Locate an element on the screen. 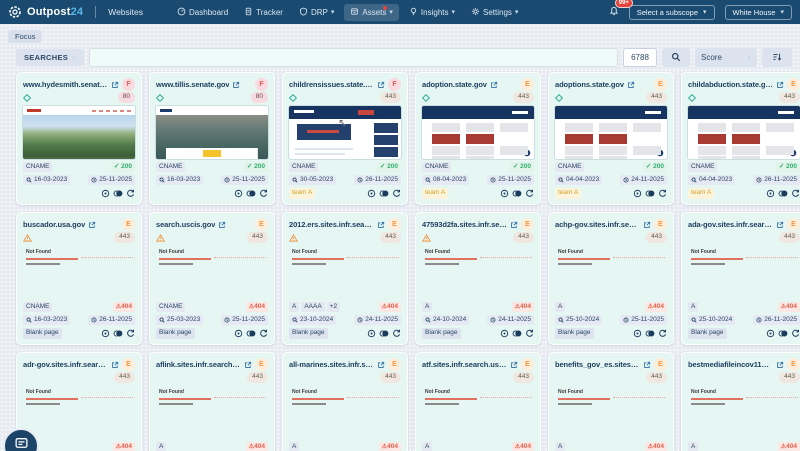 Image resolution: width=800 pixels, height=451 pixels. clock-icon is located at coordinates (759, 180).